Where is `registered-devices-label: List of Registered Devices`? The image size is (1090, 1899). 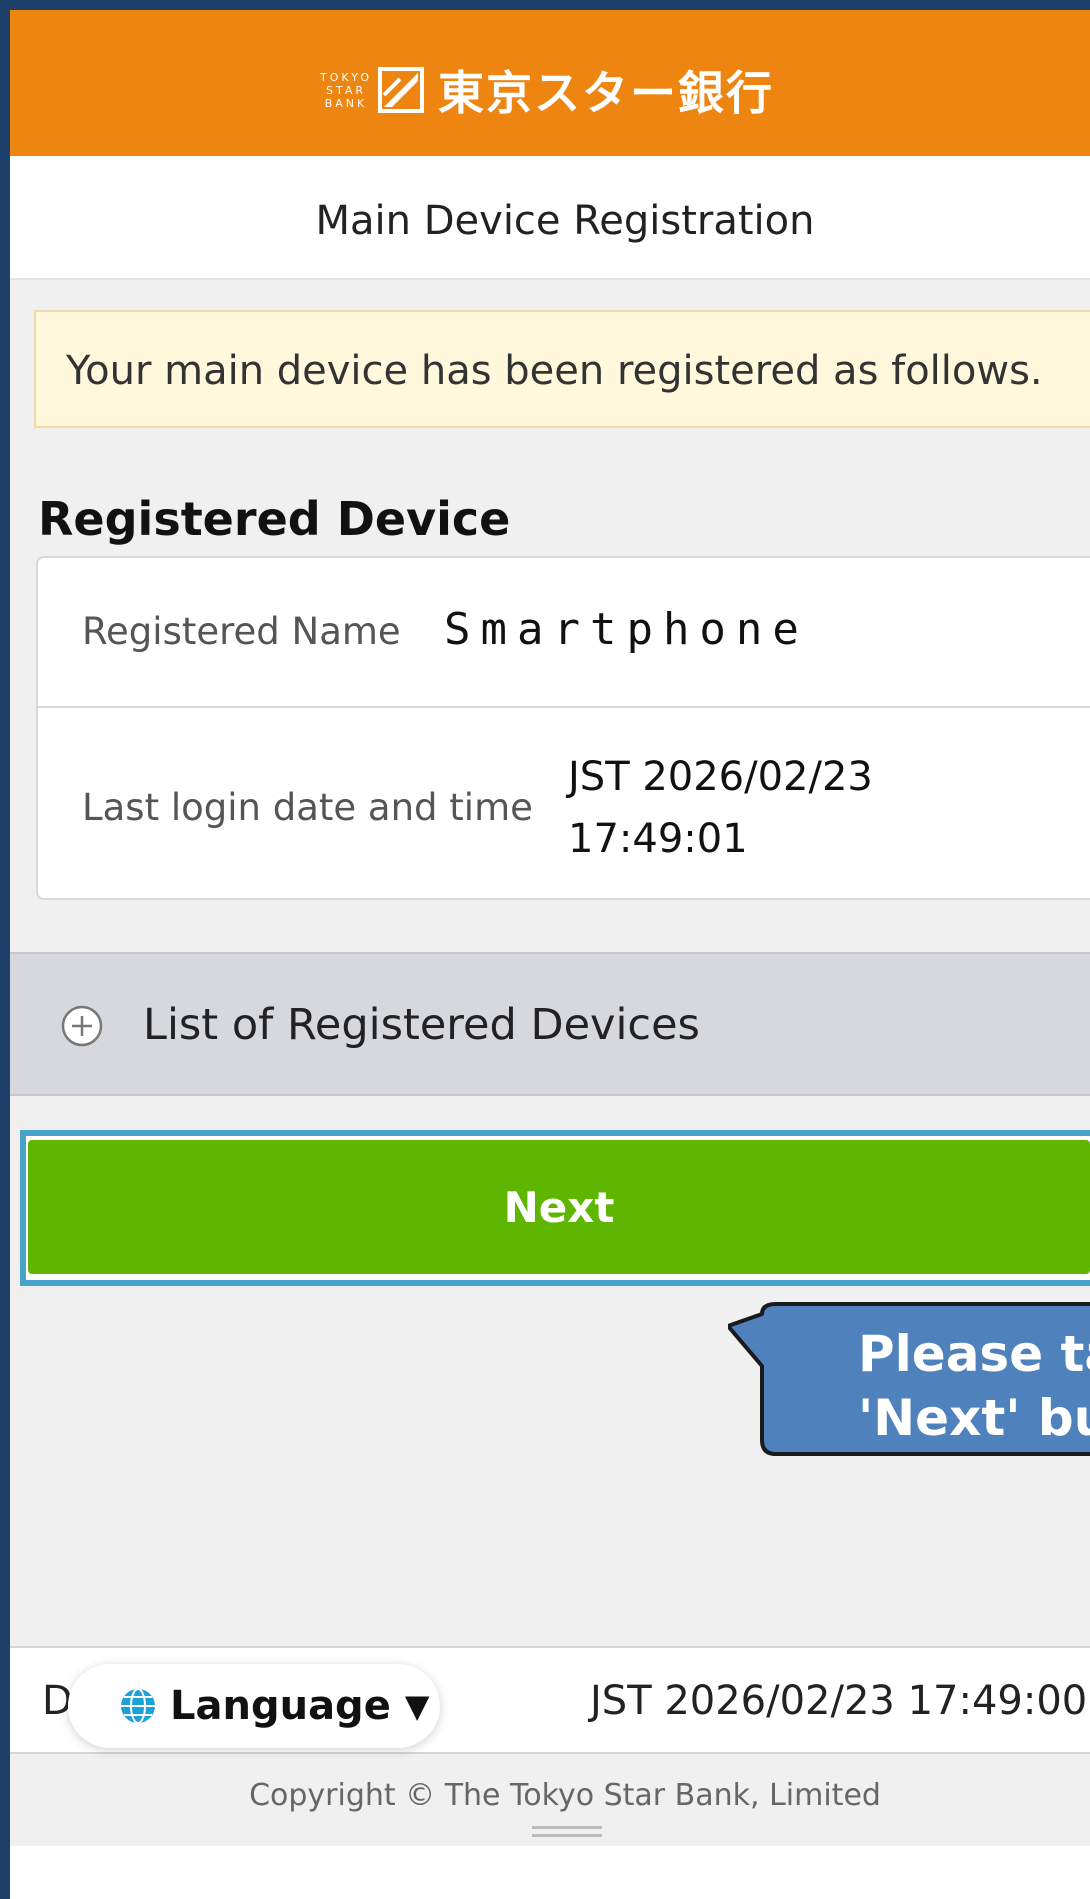 registered-devices-label: List of Registered Devices is located at coordinates (421, 1025).